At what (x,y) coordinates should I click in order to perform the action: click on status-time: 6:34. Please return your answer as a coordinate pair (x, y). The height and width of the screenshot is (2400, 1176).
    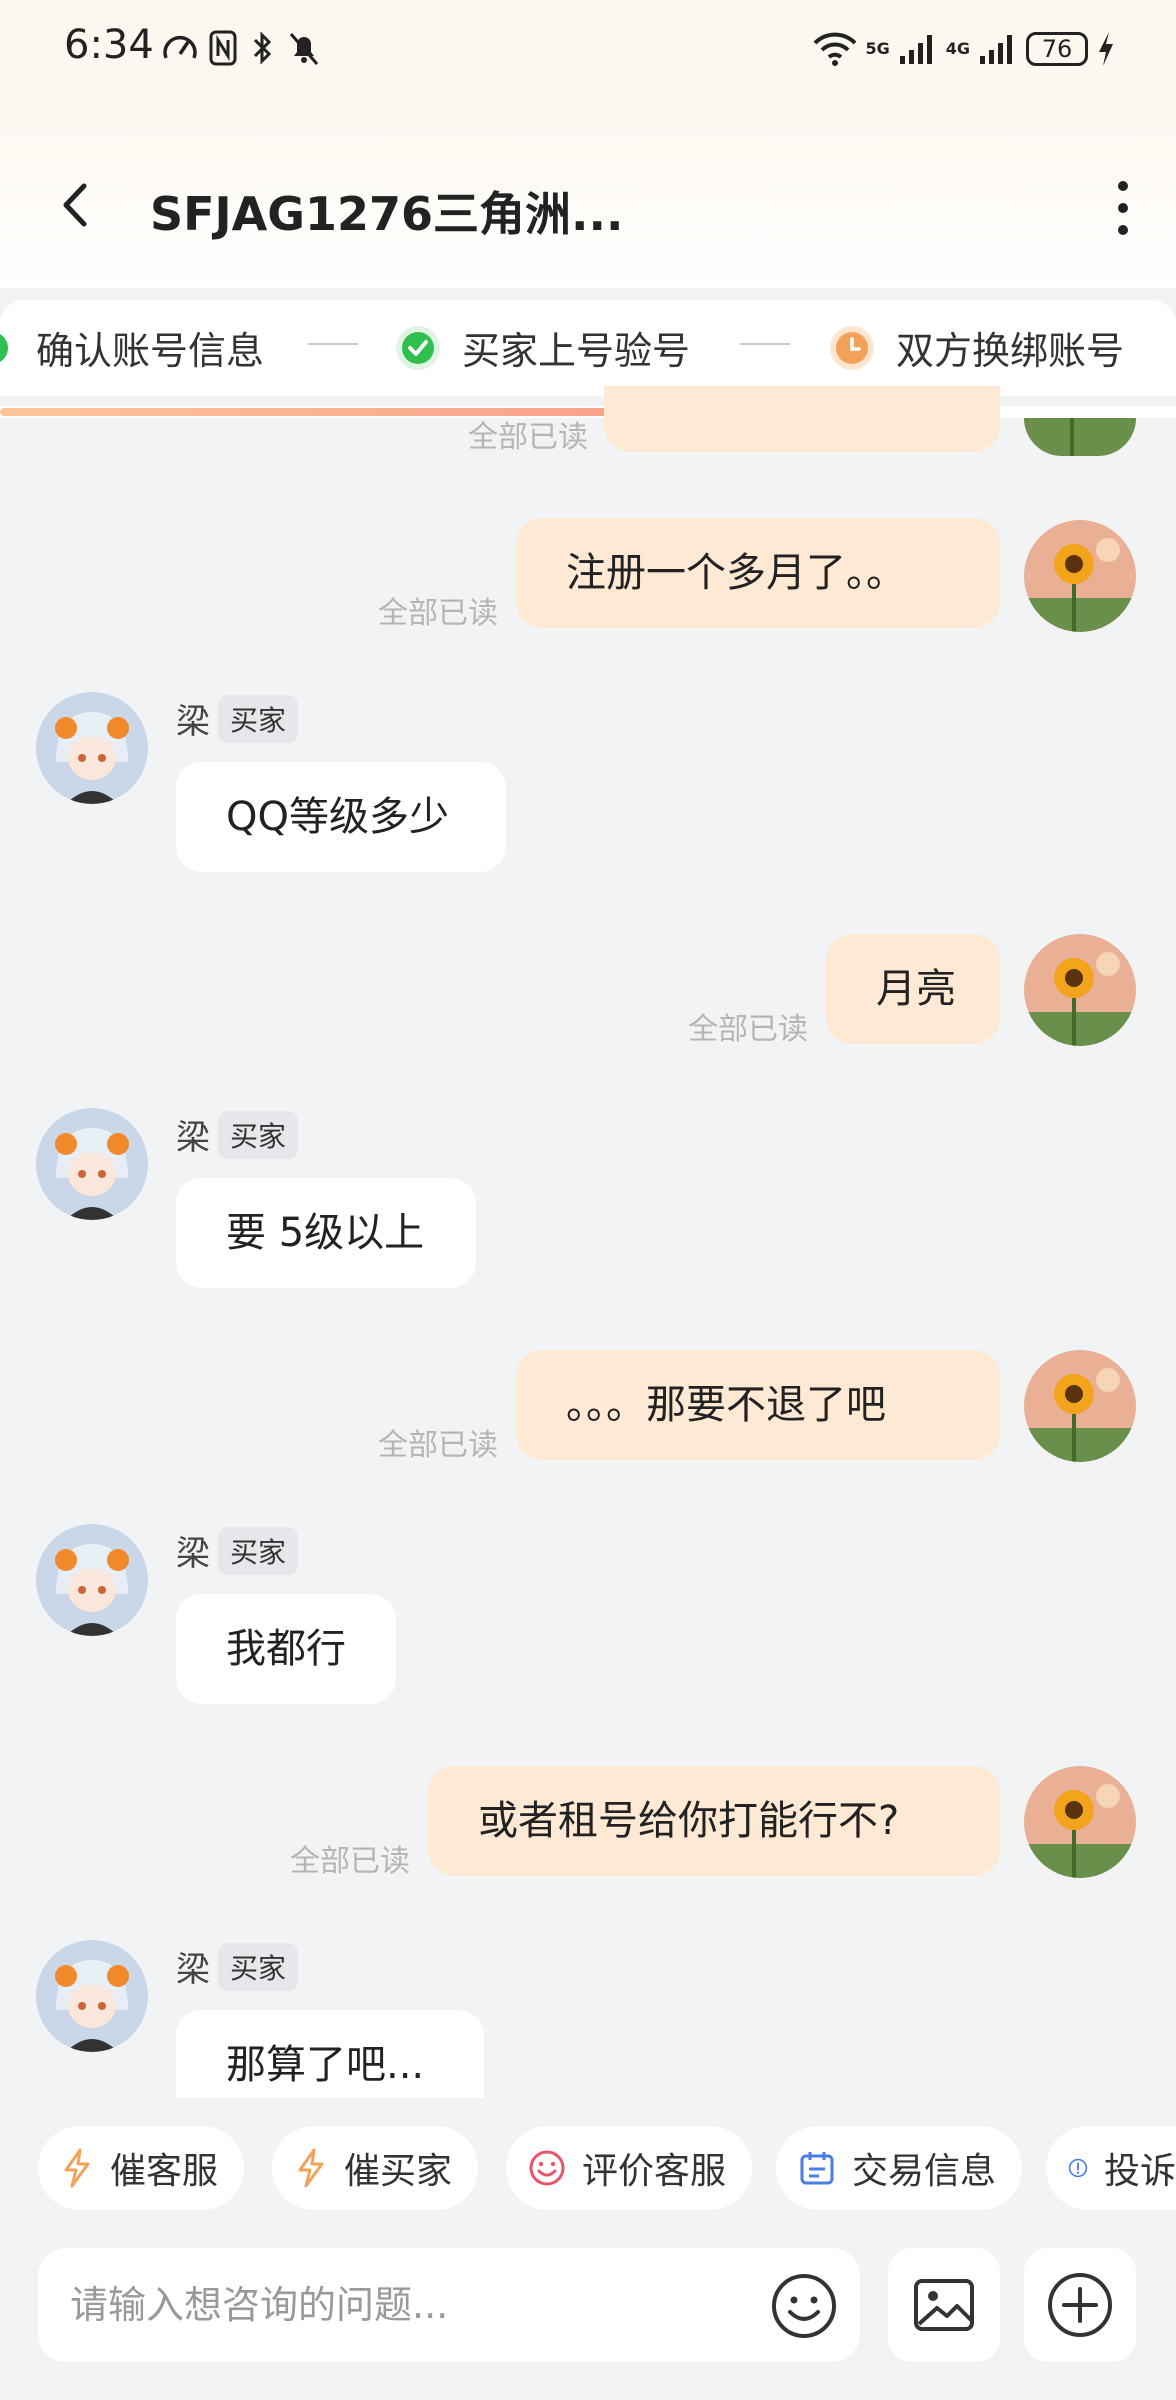
    Looking at the image, I should click on (109, 45).